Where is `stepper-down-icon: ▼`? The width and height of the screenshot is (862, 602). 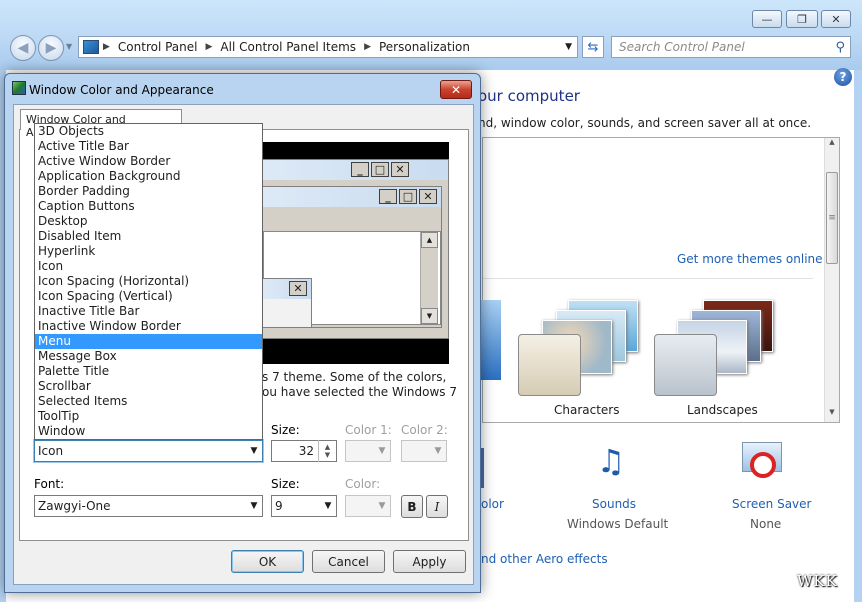
stepper-down-icon: ▼ is located at coordinates (327, 455).